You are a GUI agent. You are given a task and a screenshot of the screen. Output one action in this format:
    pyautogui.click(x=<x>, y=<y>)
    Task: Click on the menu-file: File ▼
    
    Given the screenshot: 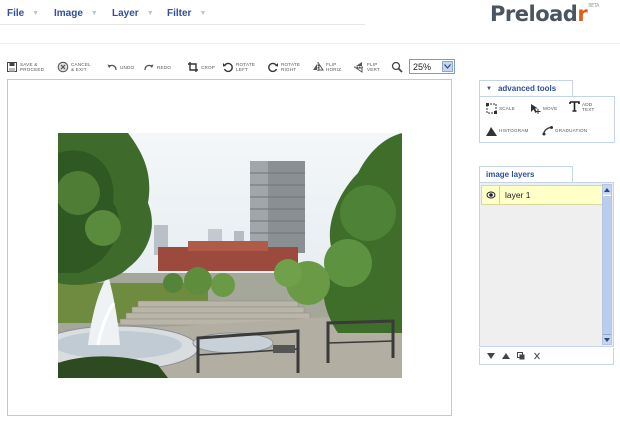 What is the action you would take?
    pyautogui.click(x=23, y=13)
    